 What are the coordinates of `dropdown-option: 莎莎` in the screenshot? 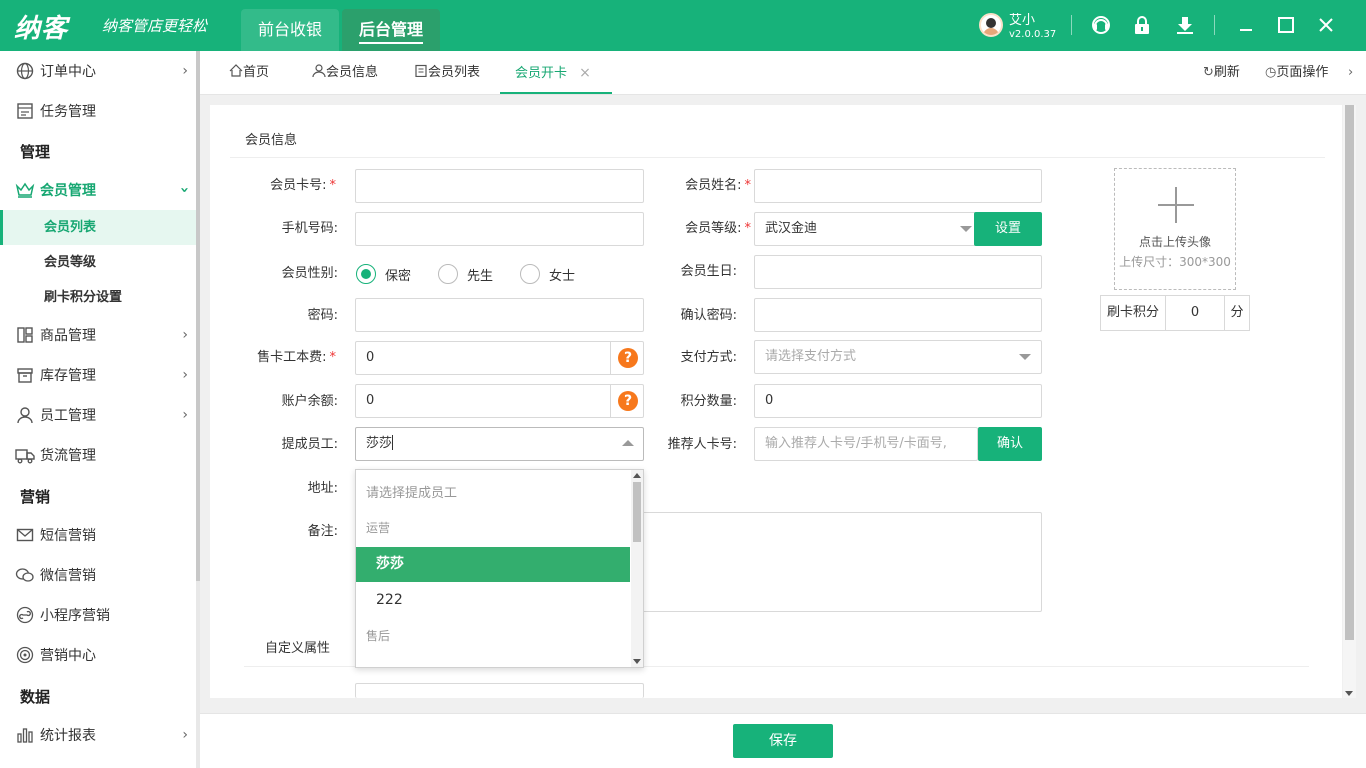 It's located at (493, 564).